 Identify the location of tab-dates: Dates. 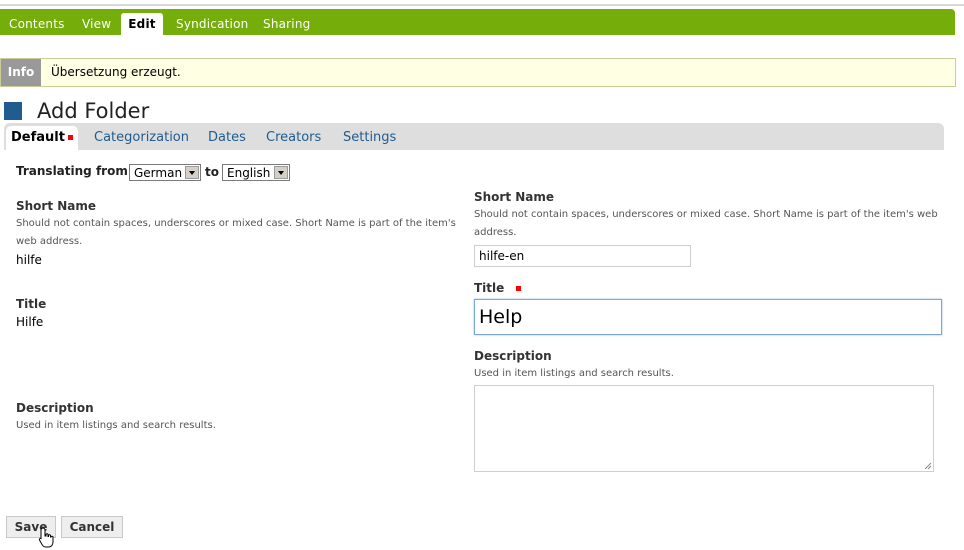
(227, 138).